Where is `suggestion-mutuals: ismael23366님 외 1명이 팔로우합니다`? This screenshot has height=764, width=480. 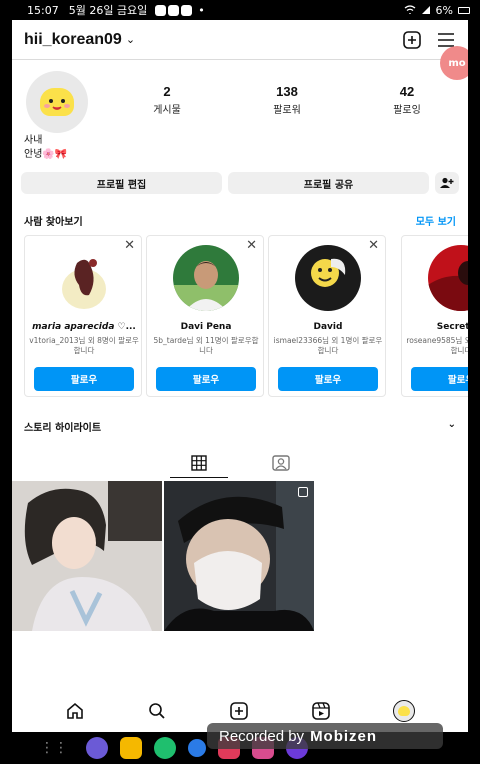 suggestion-mutuals: ismael23366님 외 1명이 팔로우합니다 is located at coordinates (328, 345).